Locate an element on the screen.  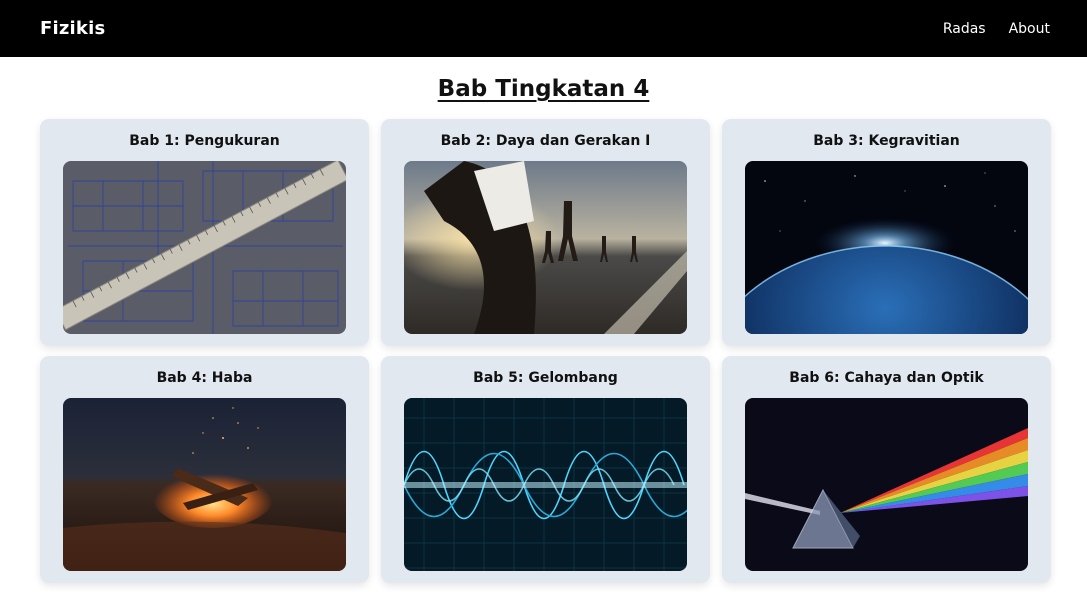
chapter-title: Bab 6: Cahaya dan Optik is located at coordinates (886, 378).